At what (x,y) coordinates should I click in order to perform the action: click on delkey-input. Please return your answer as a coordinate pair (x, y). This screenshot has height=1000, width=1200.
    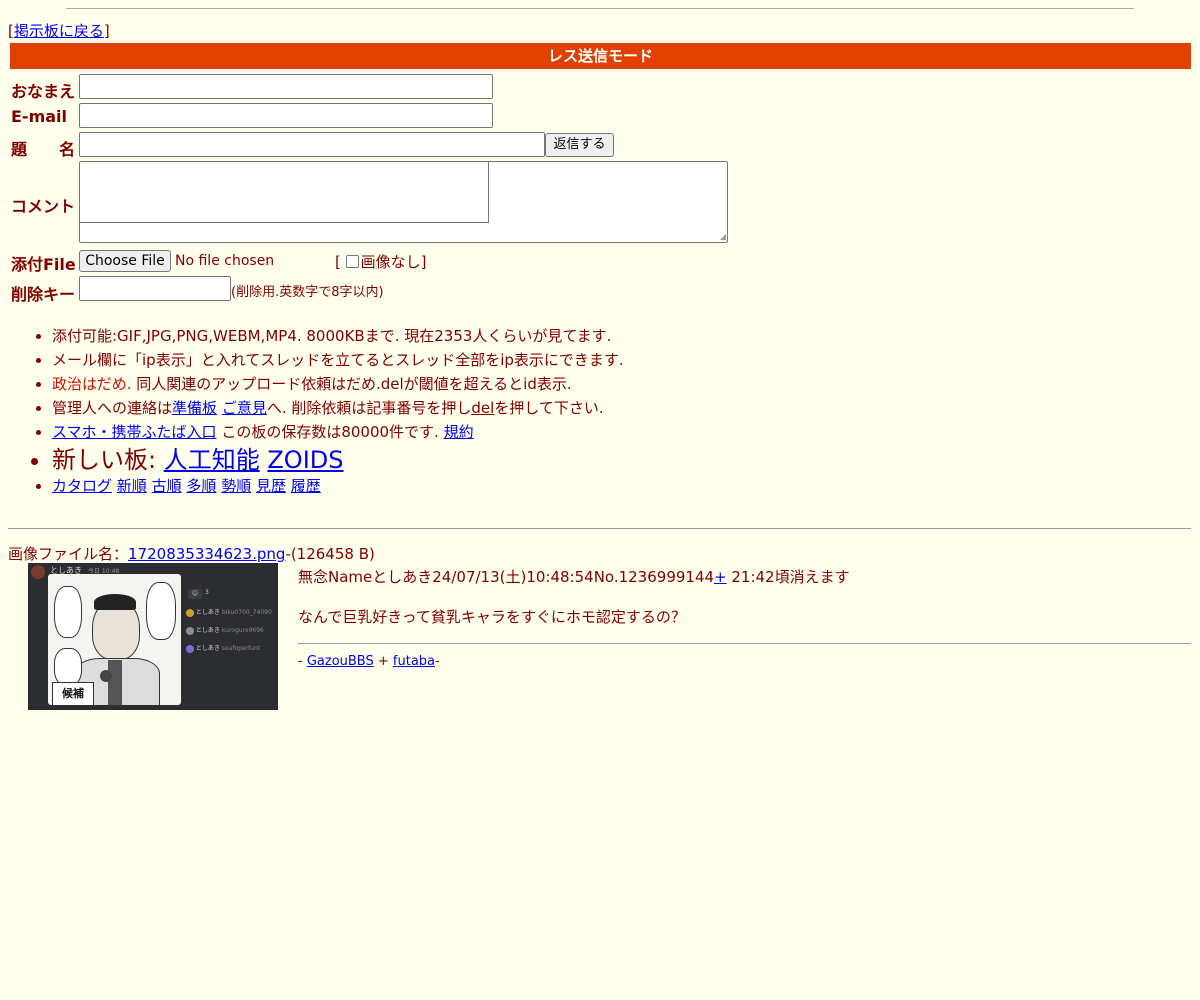
    Looking at the image, I should click on (155, 288).